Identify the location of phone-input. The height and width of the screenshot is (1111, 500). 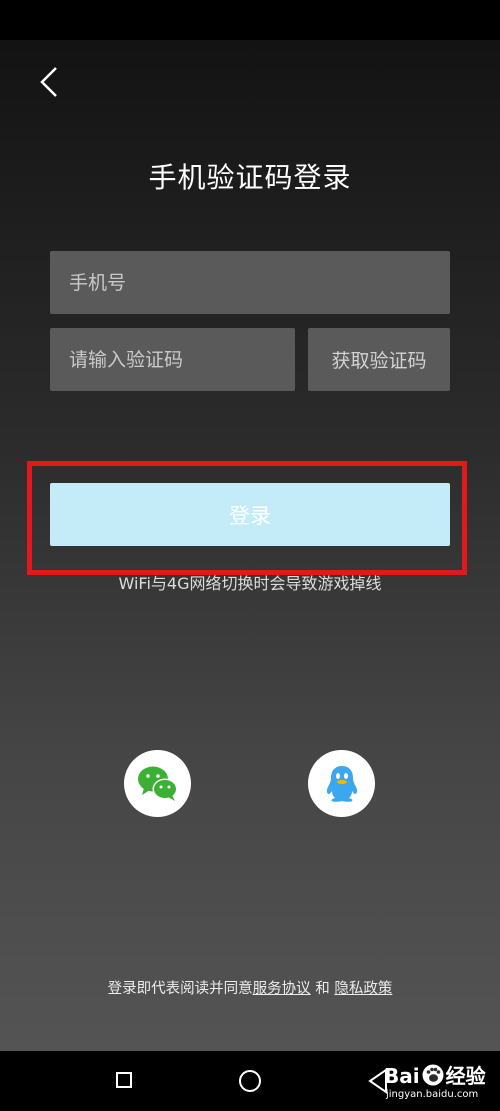
(250, 282).